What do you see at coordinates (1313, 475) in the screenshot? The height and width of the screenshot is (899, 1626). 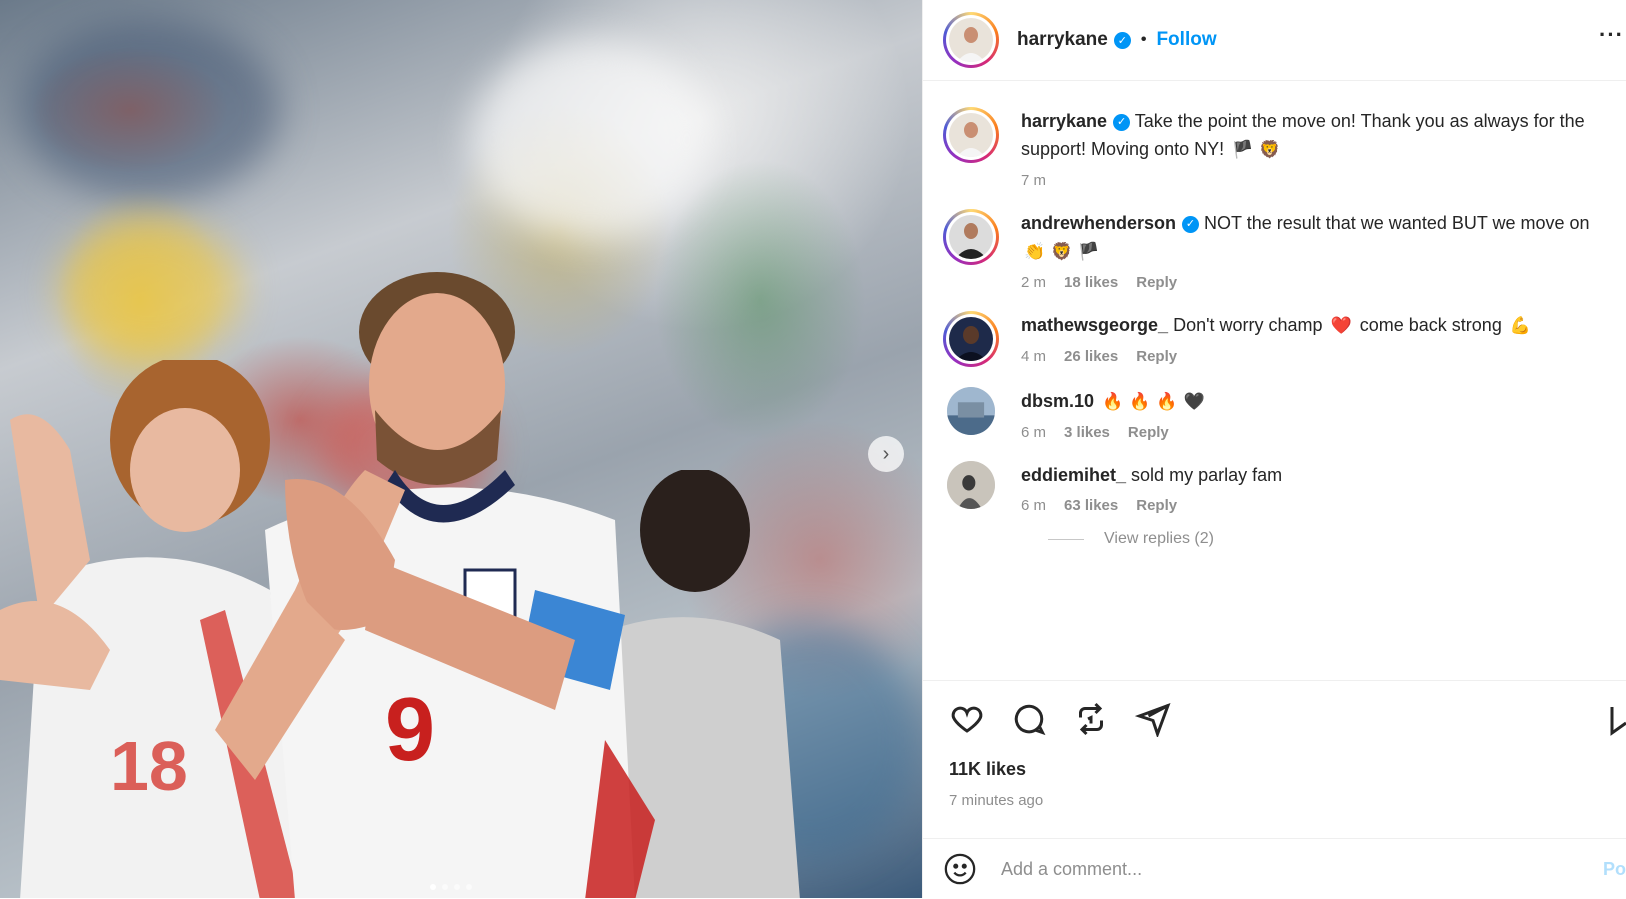 I see `comment-text: eddiemihet_ sold my parlay fam` at bounding box center [1313, 475].